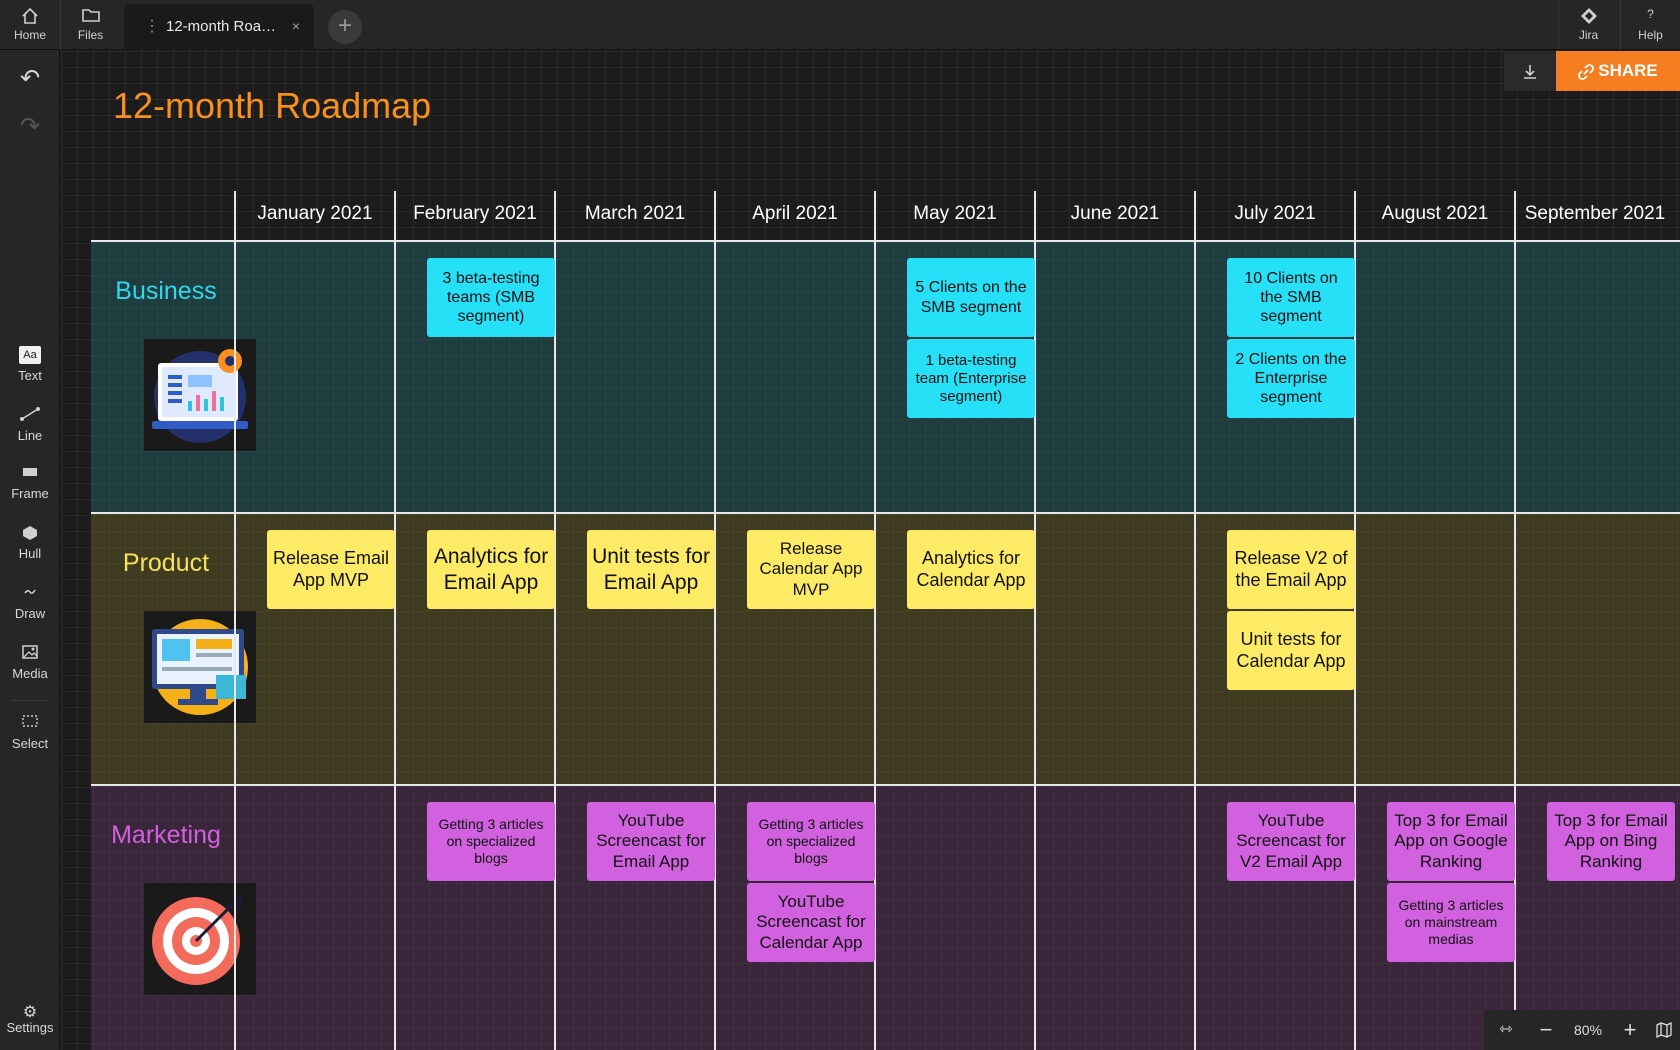 Image resolution: width=1680 pixels, height=1050 pixels. Describe the element at coordinates (971, 569) in the screenshot. I see `sticky-note: Analytics for Calendar App` at that location.